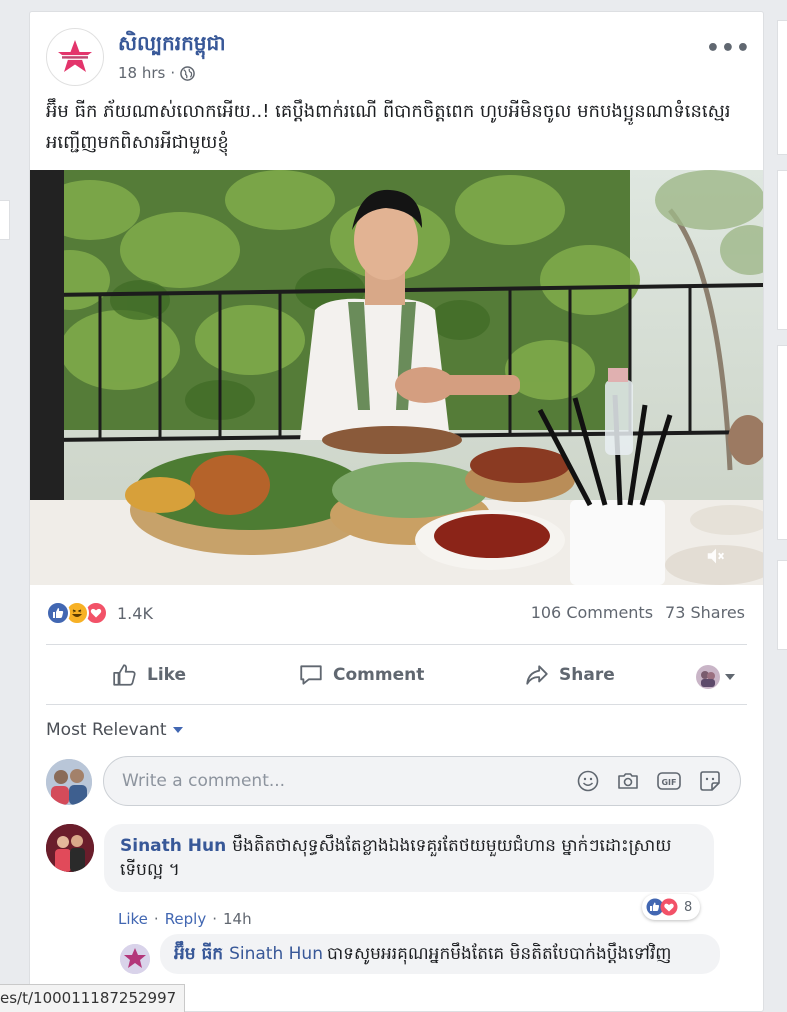  Describe the element at coordinates (396, 644) in the screenshot. I see `divider-top` at that location.